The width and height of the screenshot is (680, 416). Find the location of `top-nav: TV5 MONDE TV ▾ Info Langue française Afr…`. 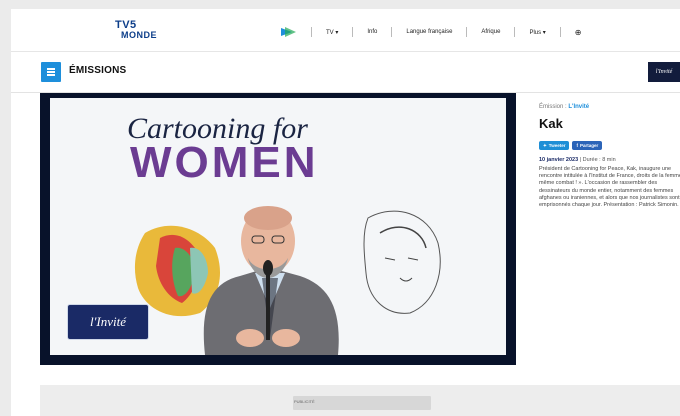

top-nav: TV5 MONDE TV ▾ Info Langue française Afr… is located at coordinates (345, 30).